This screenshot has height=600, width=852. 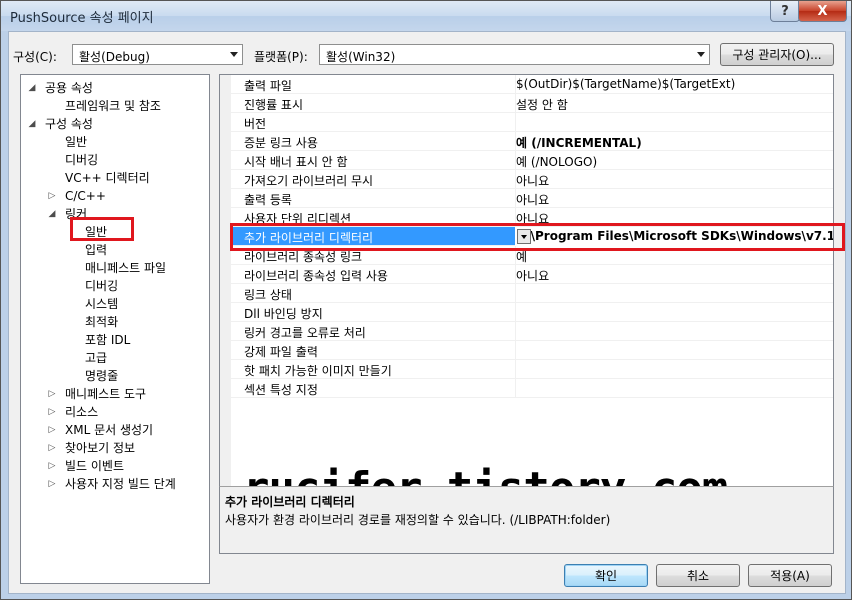 I want to click on tree-item-label: 매니페스트 도구, so click(x=106, y=394).